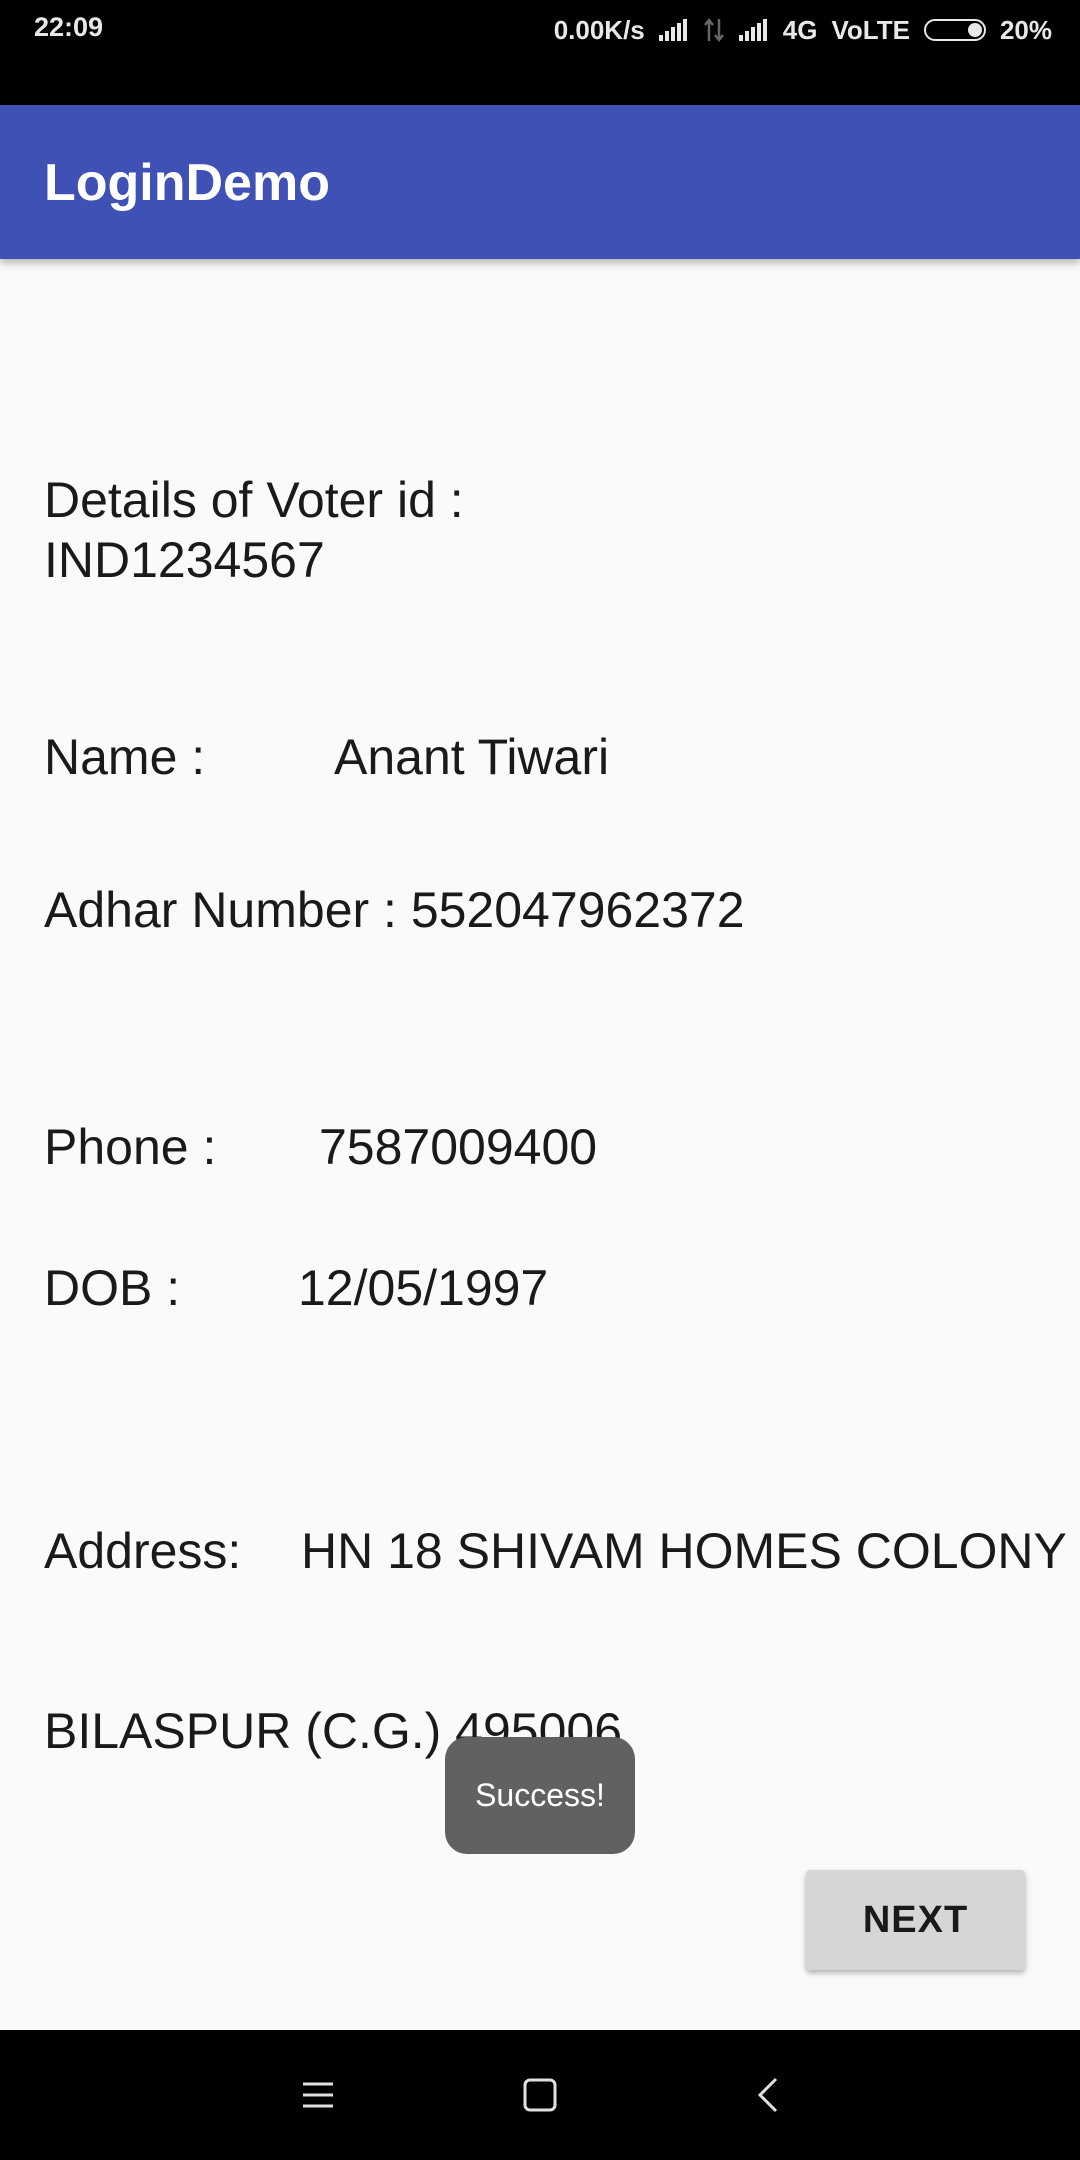  What do you see at coordinates (296, 1288) in the screenshot?
I see `dob-row: DOB : 12/05/1997` at bounding box center [296, 1288].